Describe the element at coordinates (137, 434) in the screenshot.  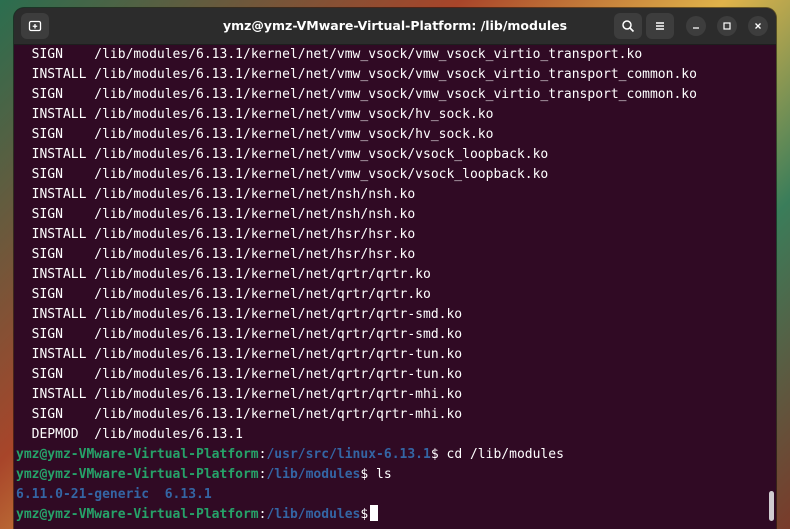
I see `output-line: DEPMOD /lib/modules/6.13.1` at that location.